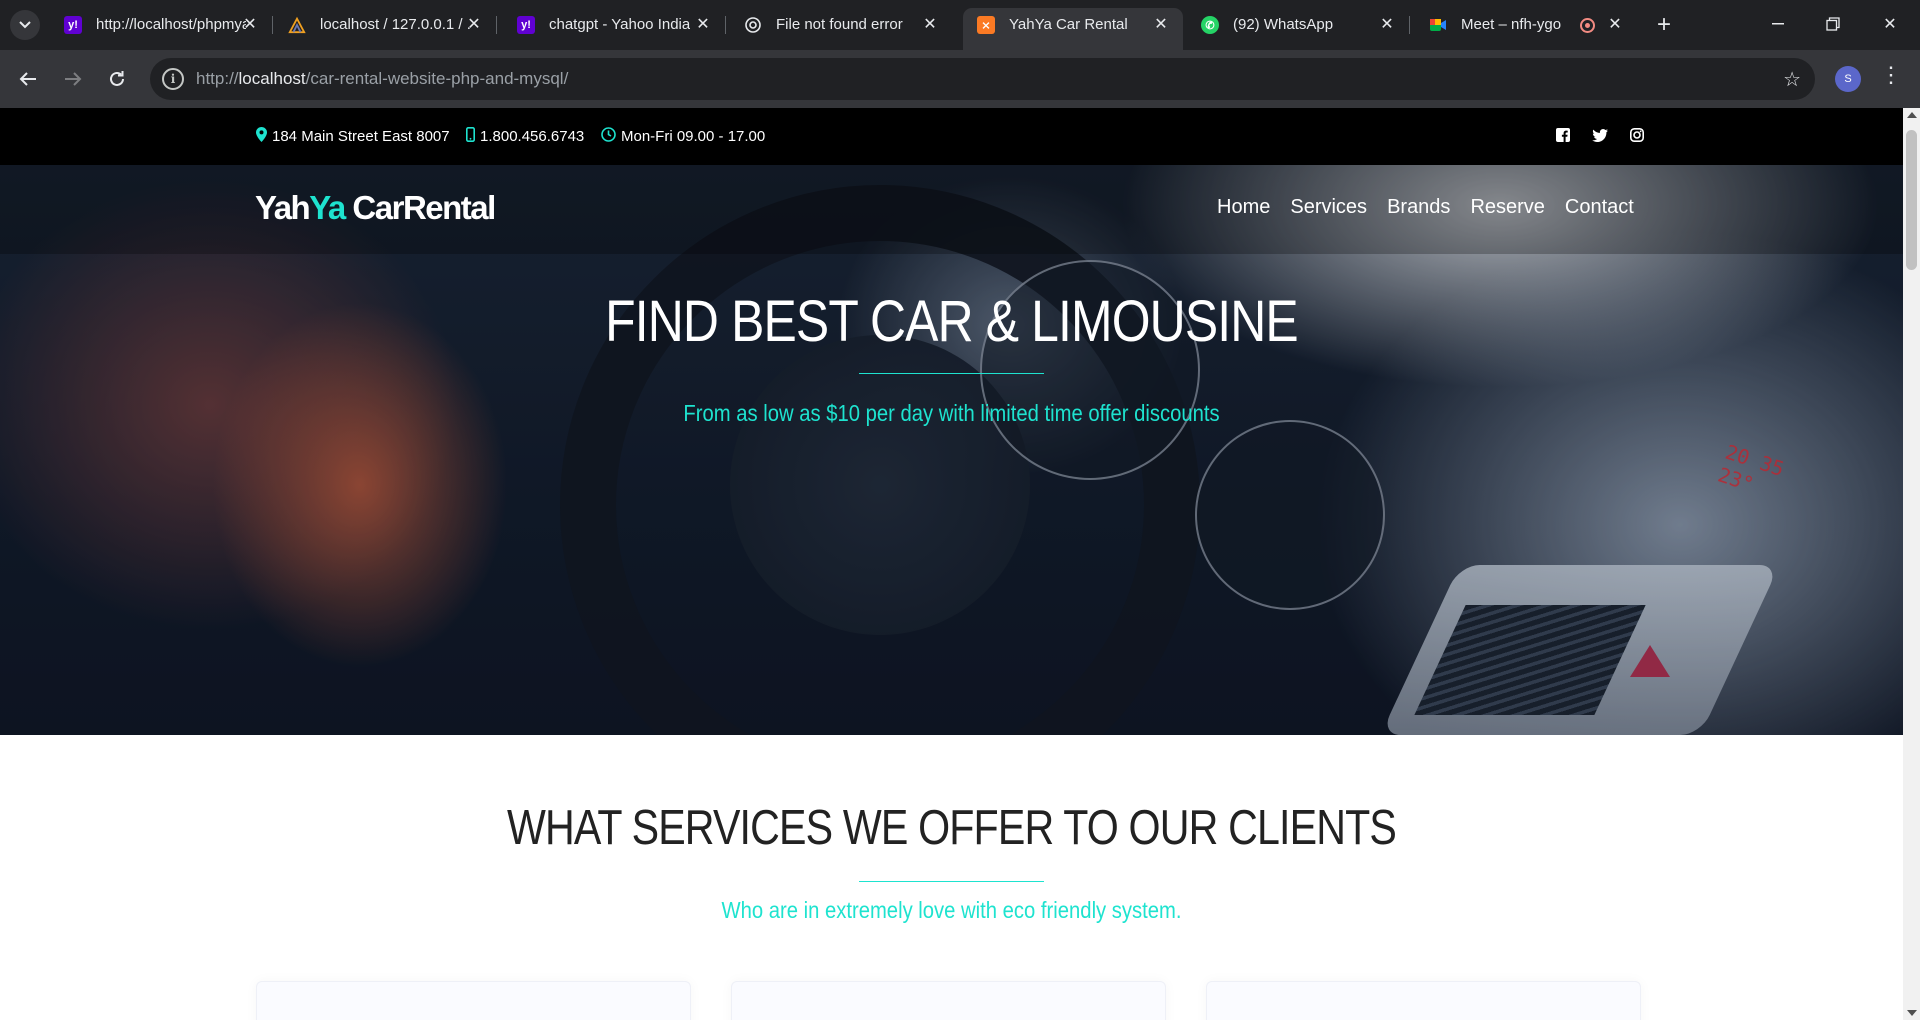  What do you see at coordinates (1438, 25) in the screenshot?
I see `meet-icon` at bounding box center [1438, 25].